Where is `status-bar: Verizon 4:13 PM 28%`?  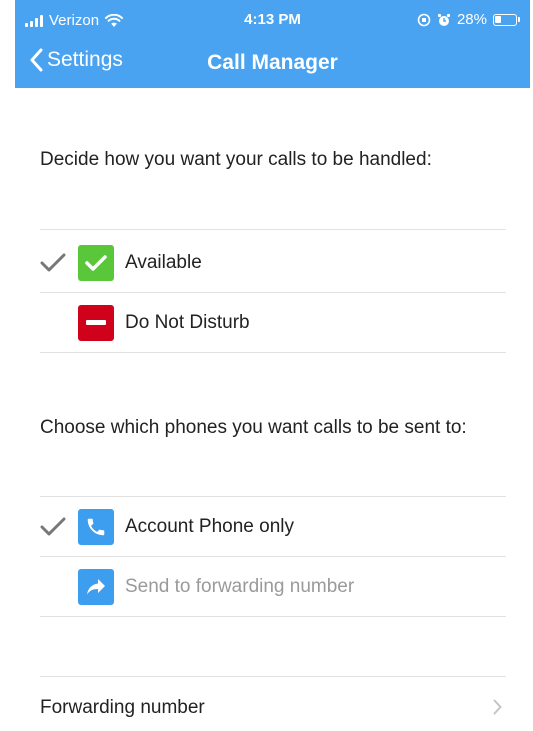 status-bar: Verizon 4:13 PM 28% is located at coordinates (272, 20).